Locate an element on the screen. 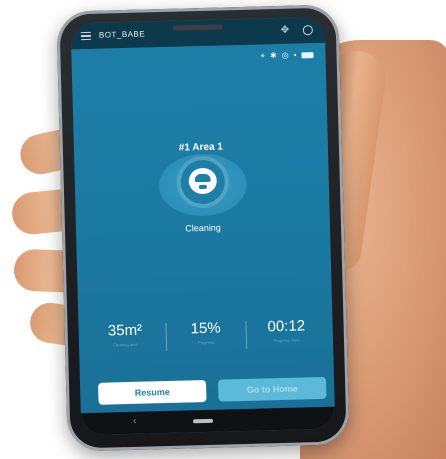 The height and width of the screenshot is (459, 446). stat-progress: 15% Progress is located at coordinates (206, 340).